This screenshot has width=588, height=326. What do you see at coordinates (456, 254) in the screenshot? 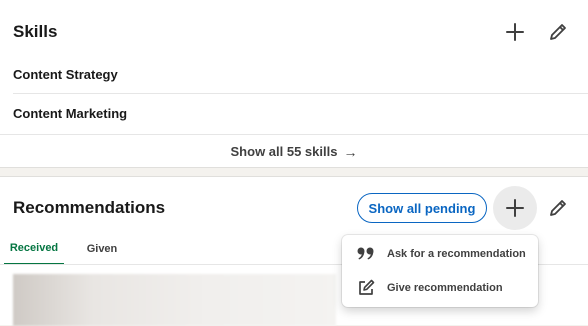
I see `menu-item-label: Ask for a recommendation` at bounding box center [456, 254].